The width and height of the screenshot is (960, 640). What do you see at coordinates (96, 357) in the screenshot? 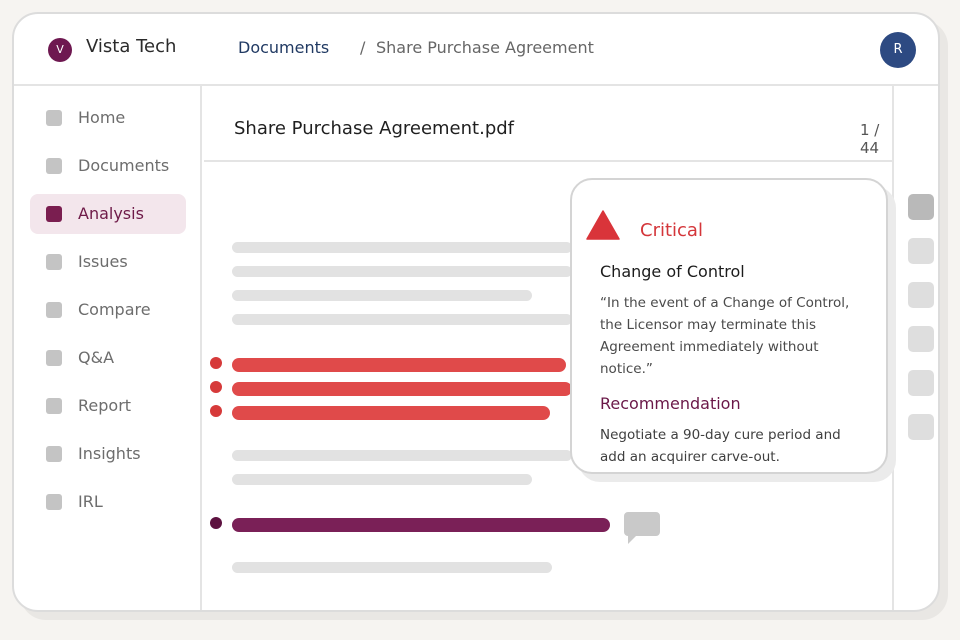
I see `sidebar-item-label: Q&A` at bounding box center [96, 357].